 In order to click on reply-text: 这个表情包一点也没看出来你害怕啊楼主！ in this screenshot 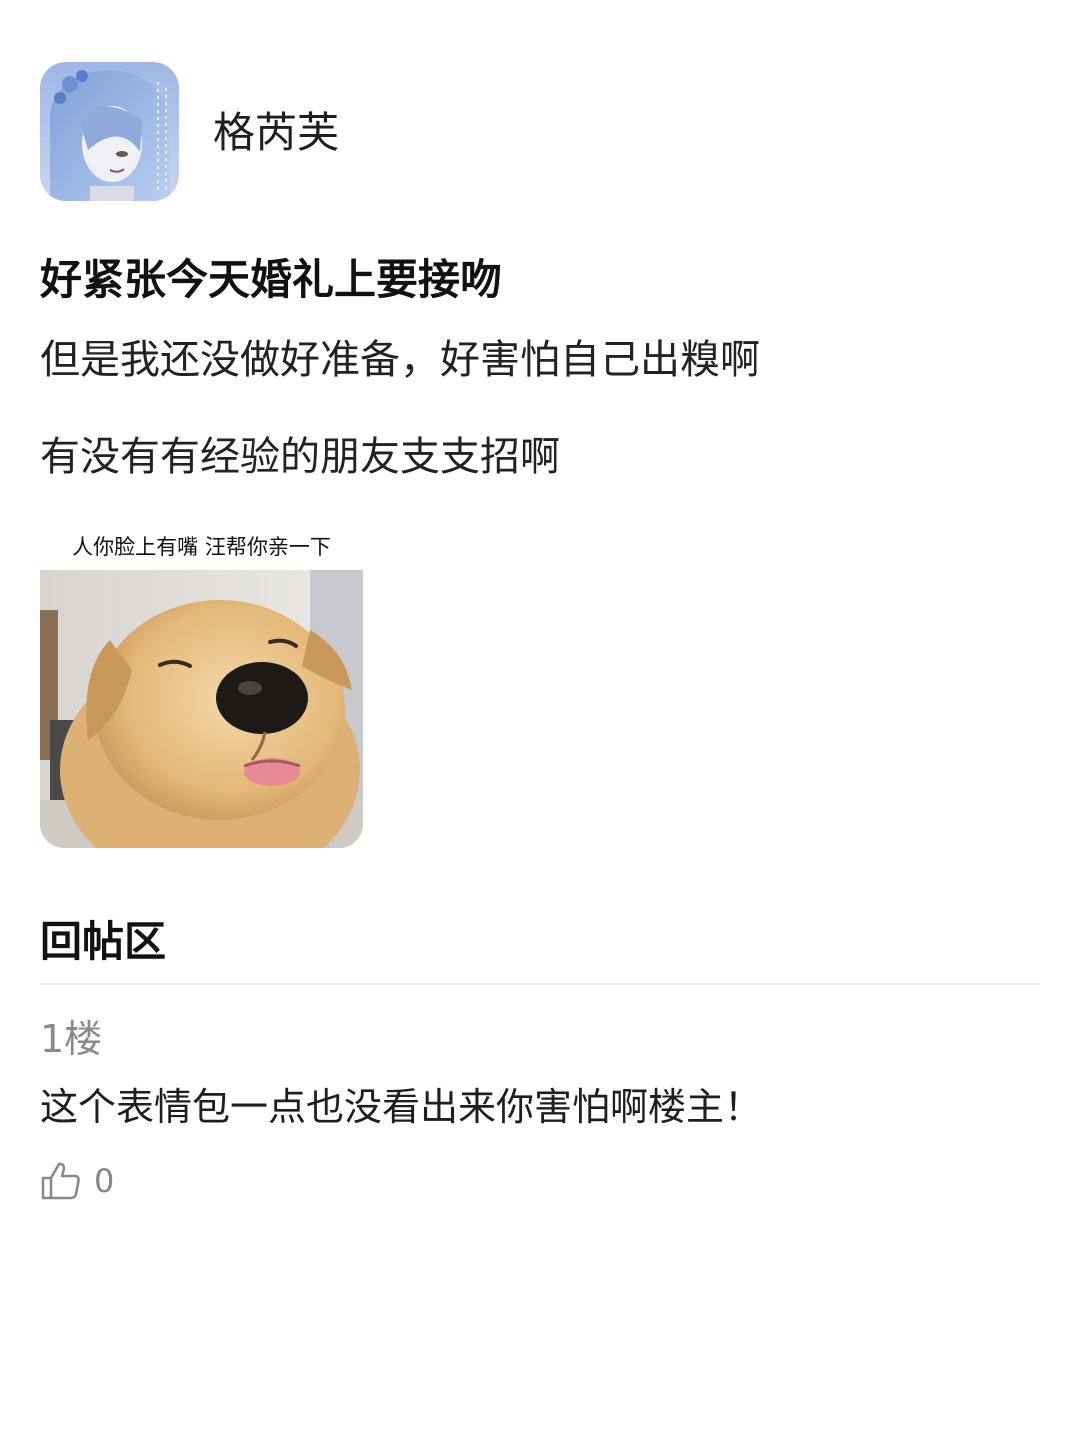, I will do `click(401, 1107)`.